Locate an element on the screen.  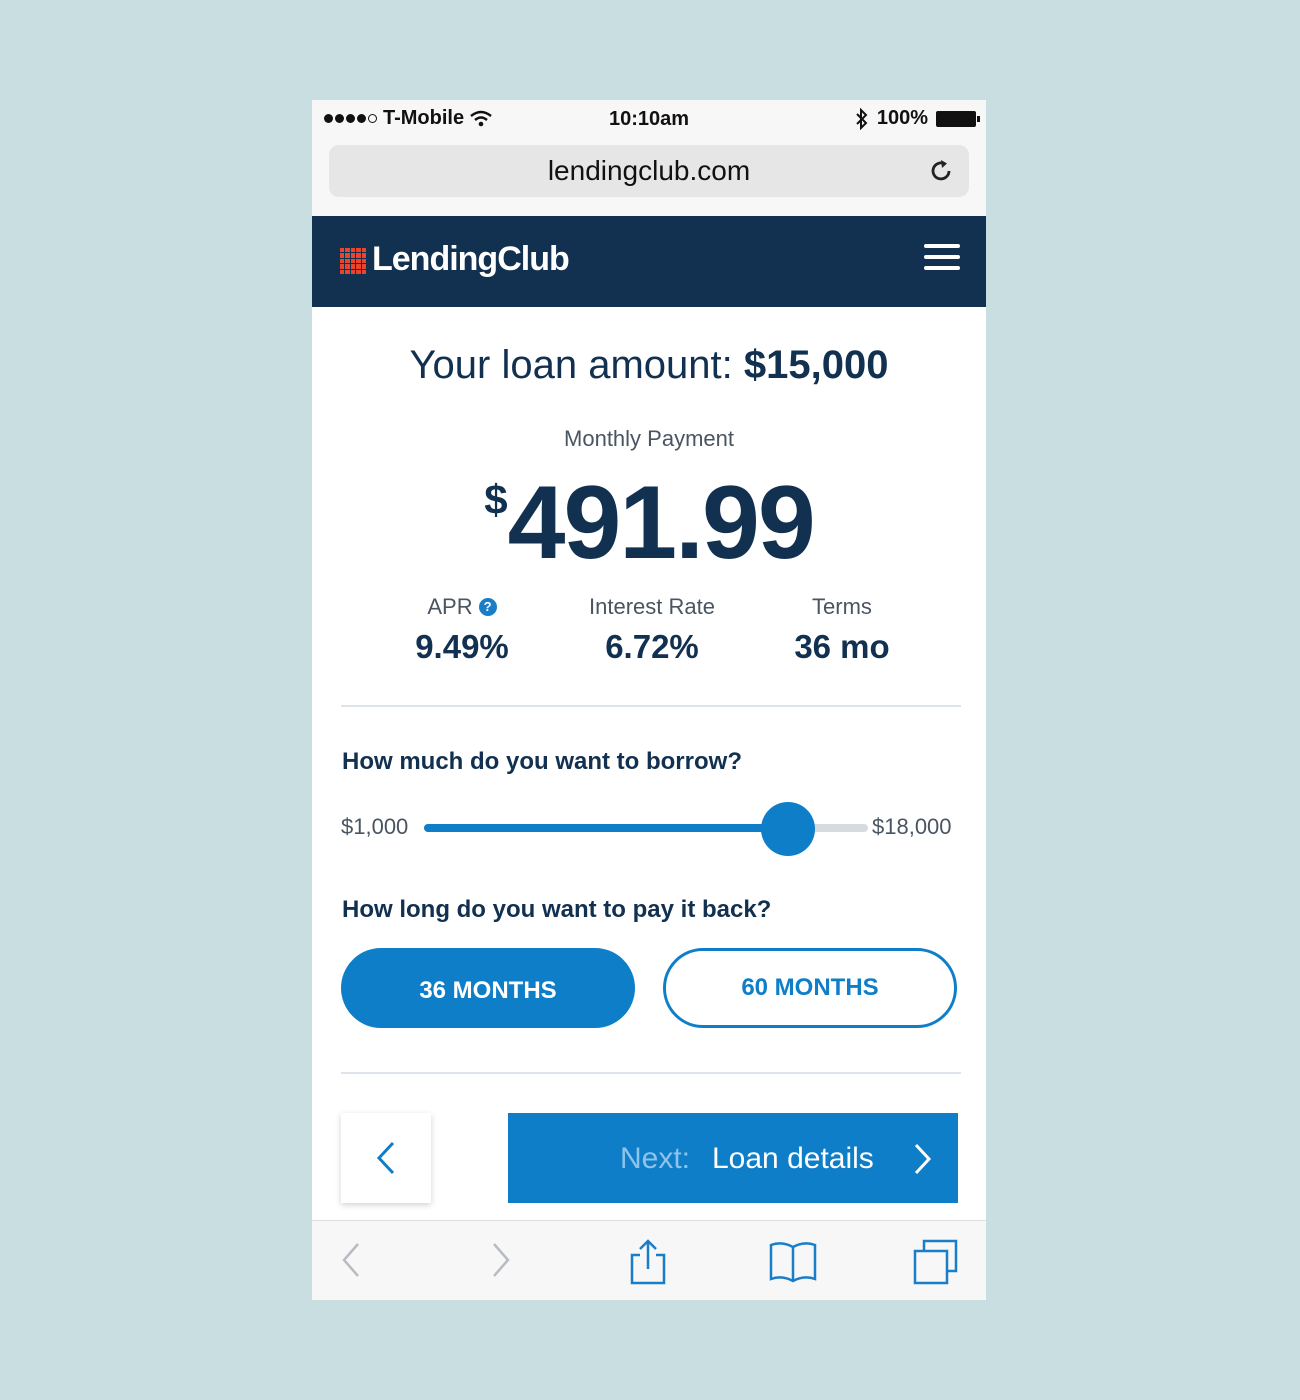
loan-amount-prefix: Your loan amount: is located at coordinates (571, 365).